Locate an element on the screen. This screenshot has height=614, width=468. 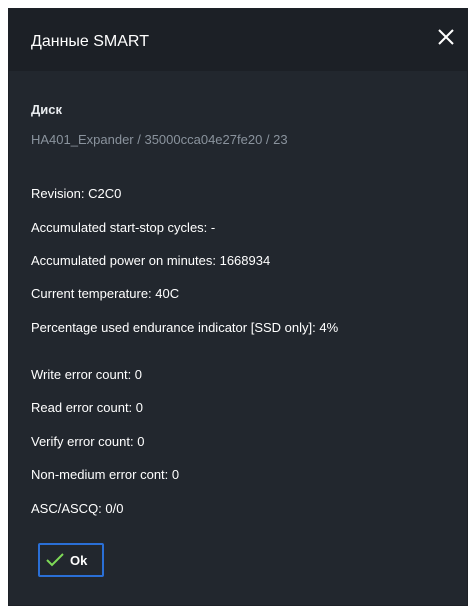
revision-text: Revision: C2C0 is located at coordinates (76, 193).